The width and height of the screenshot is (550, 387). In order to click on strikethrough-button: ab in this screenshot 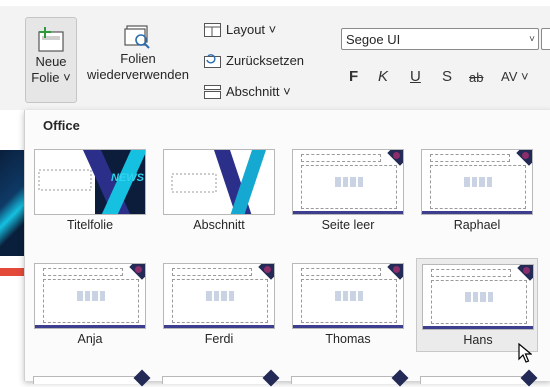, I will do `click(476, 77)`.